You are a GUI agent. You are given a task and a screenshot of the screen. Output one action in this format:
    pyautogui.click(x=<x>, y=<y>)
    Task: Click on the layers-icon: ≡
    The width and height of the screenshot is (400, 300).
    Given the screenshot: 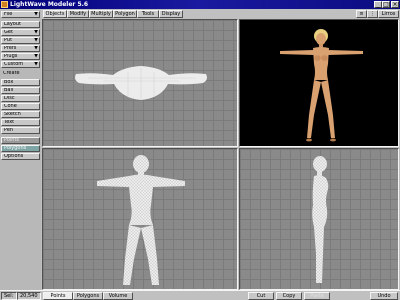 What is the action you would take?
    pyautogui.click(x=361, y=14)
    